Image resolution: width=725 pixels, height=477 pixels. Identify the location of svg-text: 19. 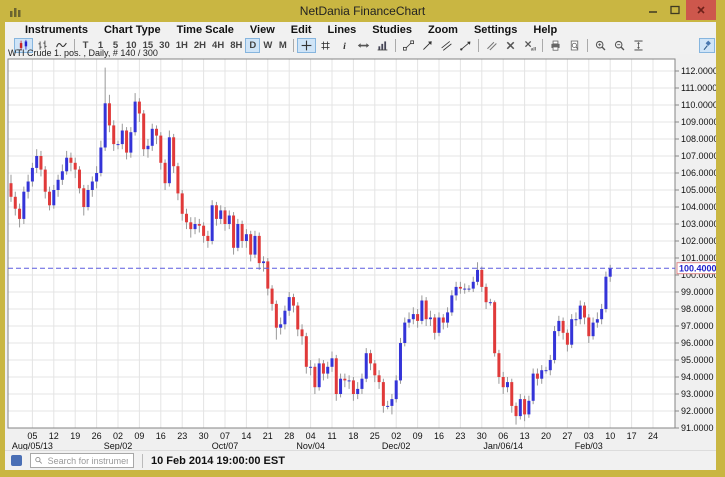
(75, 436).